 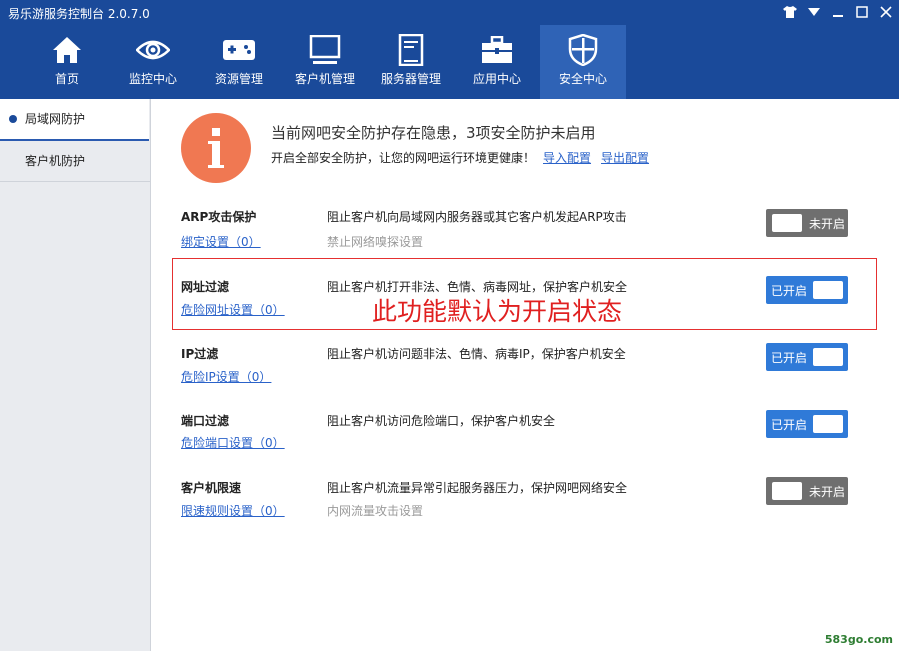 I want to click on active-dot, so click(x=13, y=119).